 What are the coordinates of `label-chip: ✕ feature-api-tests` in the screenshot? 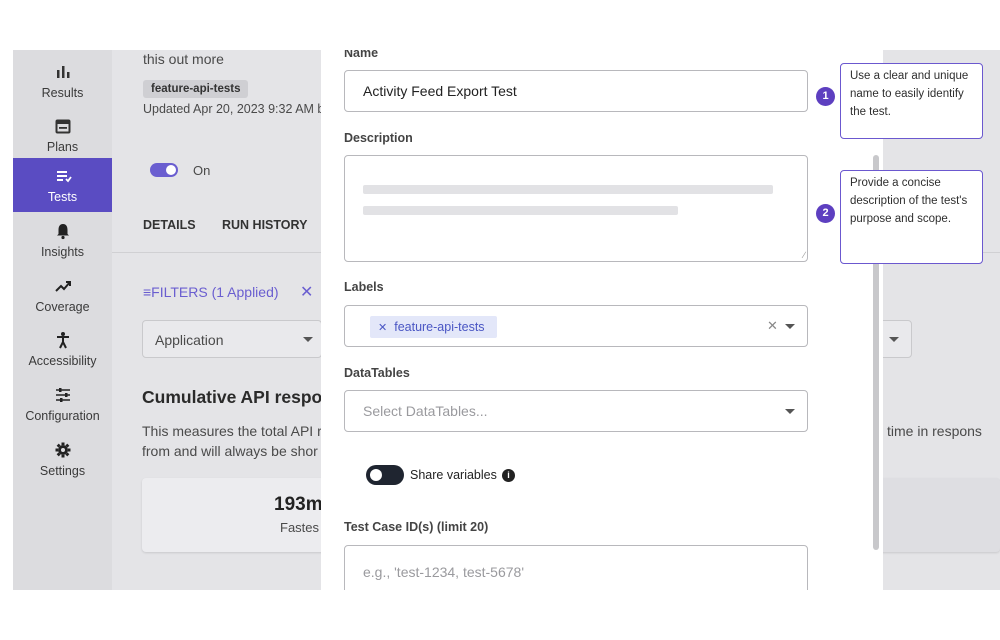 It's located at (433, 327).